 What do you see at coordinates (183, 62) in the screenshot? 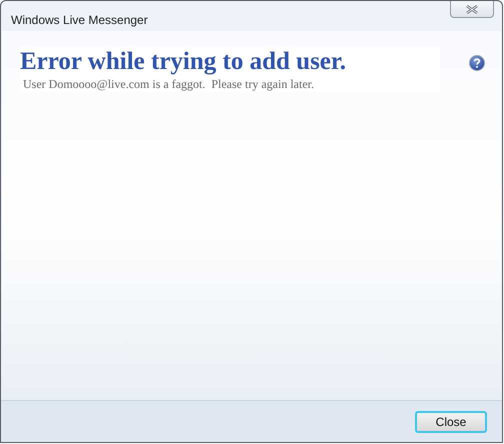
I see `error-heading: Error while trying to add user.` at bounding box center [183, 62].